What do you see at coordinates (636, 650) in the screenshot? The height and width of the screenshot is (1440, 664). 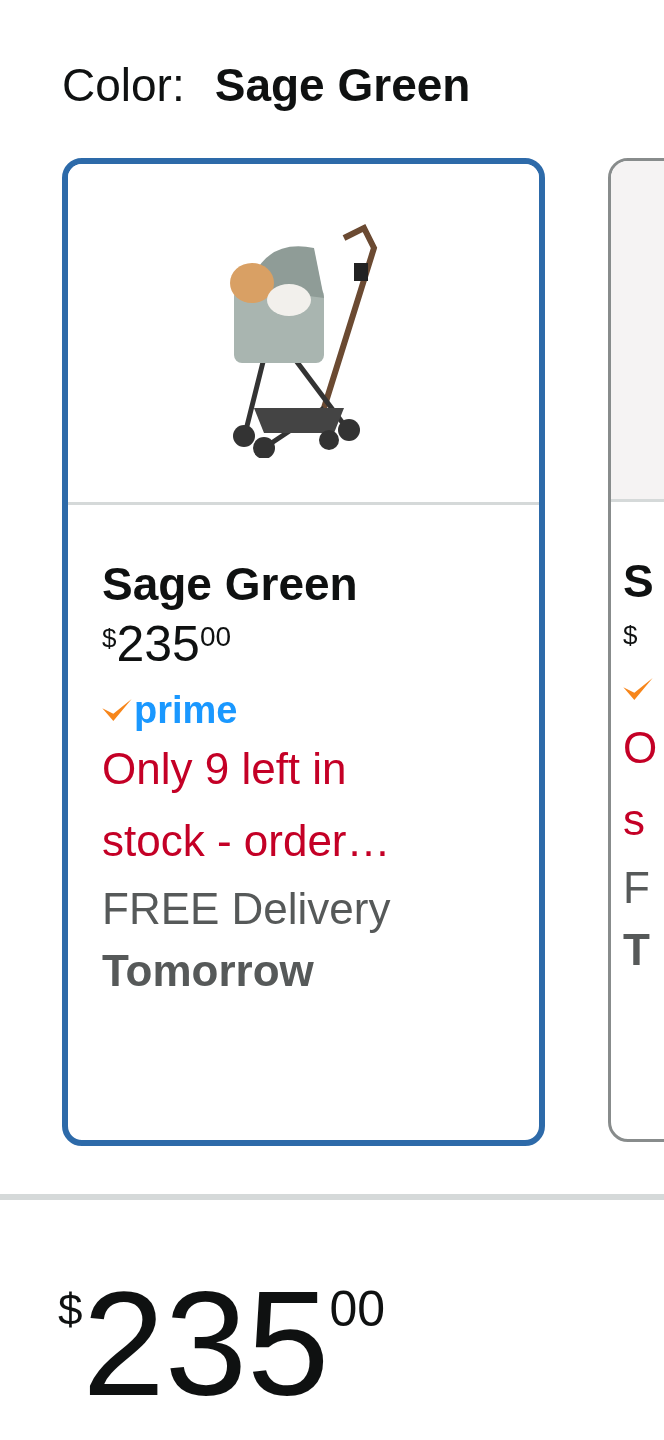 I see `color-swatch-card: S $ O s F T` at bounding box center [636, 650].